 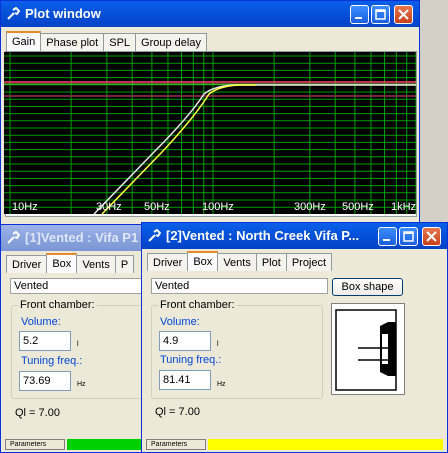 I want to click on plot-window-titlebar: Plot window, so click(x=210, y=14).